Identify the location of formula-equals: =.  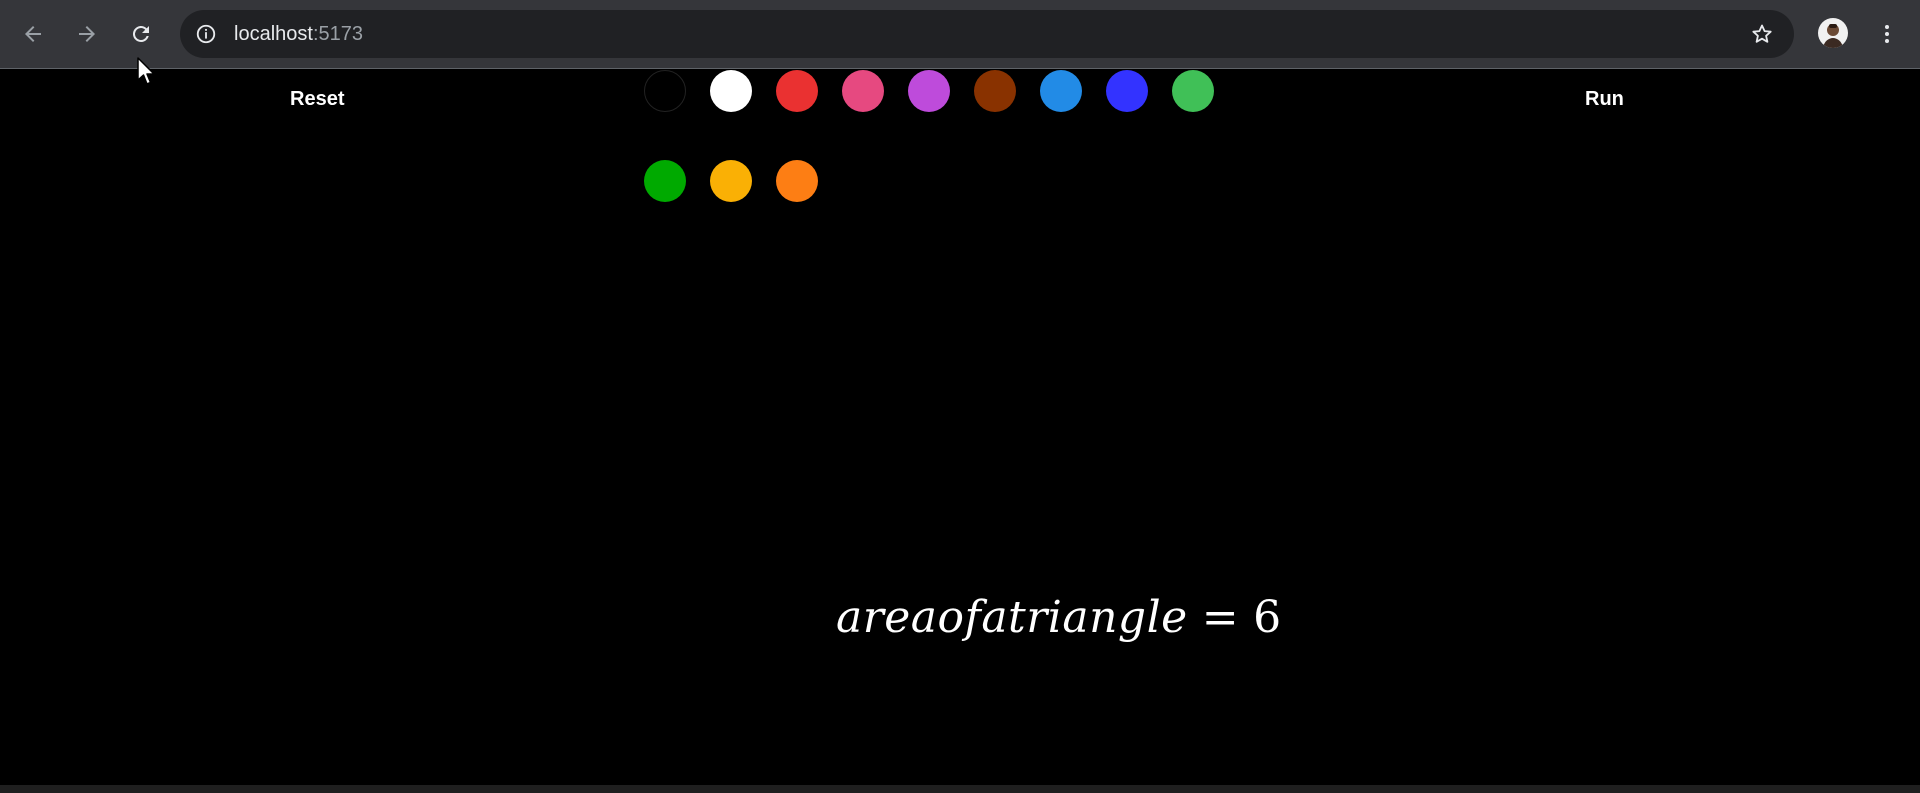
(1220, 617).